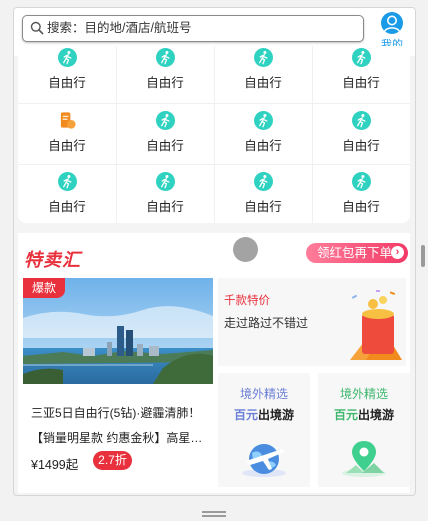 This screenshot has height=521, width=428. I want to click on deal-card: 千款特价 走过路过不错过, so click(312, 322).